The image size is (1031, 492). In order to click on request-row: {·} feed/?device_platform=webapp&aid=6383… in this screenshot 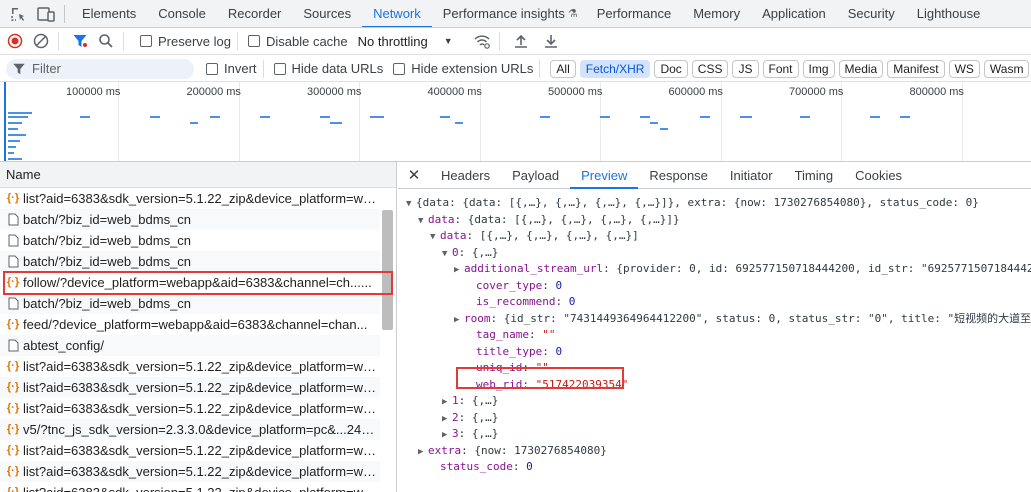, I will do `click(190, 324)`.